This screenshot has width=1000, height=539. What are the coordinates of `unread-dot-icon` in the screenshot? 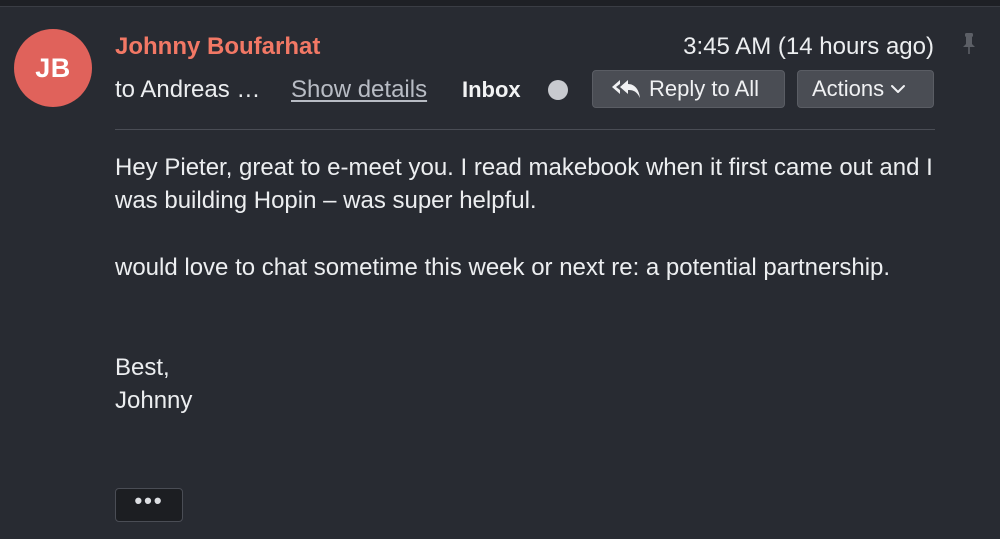 It's located at (558, 90).